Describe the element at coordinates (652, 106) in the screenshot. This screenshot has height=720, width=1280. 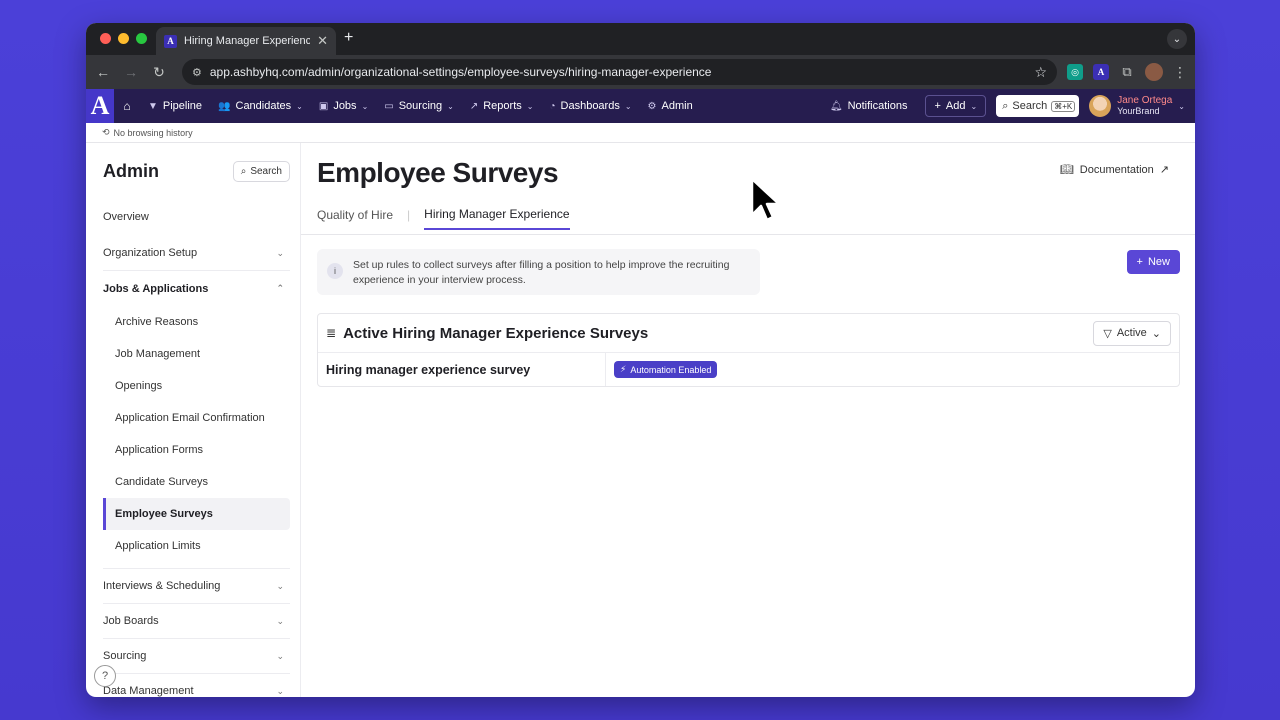
I see `gear-icon: ⚙` at that location.